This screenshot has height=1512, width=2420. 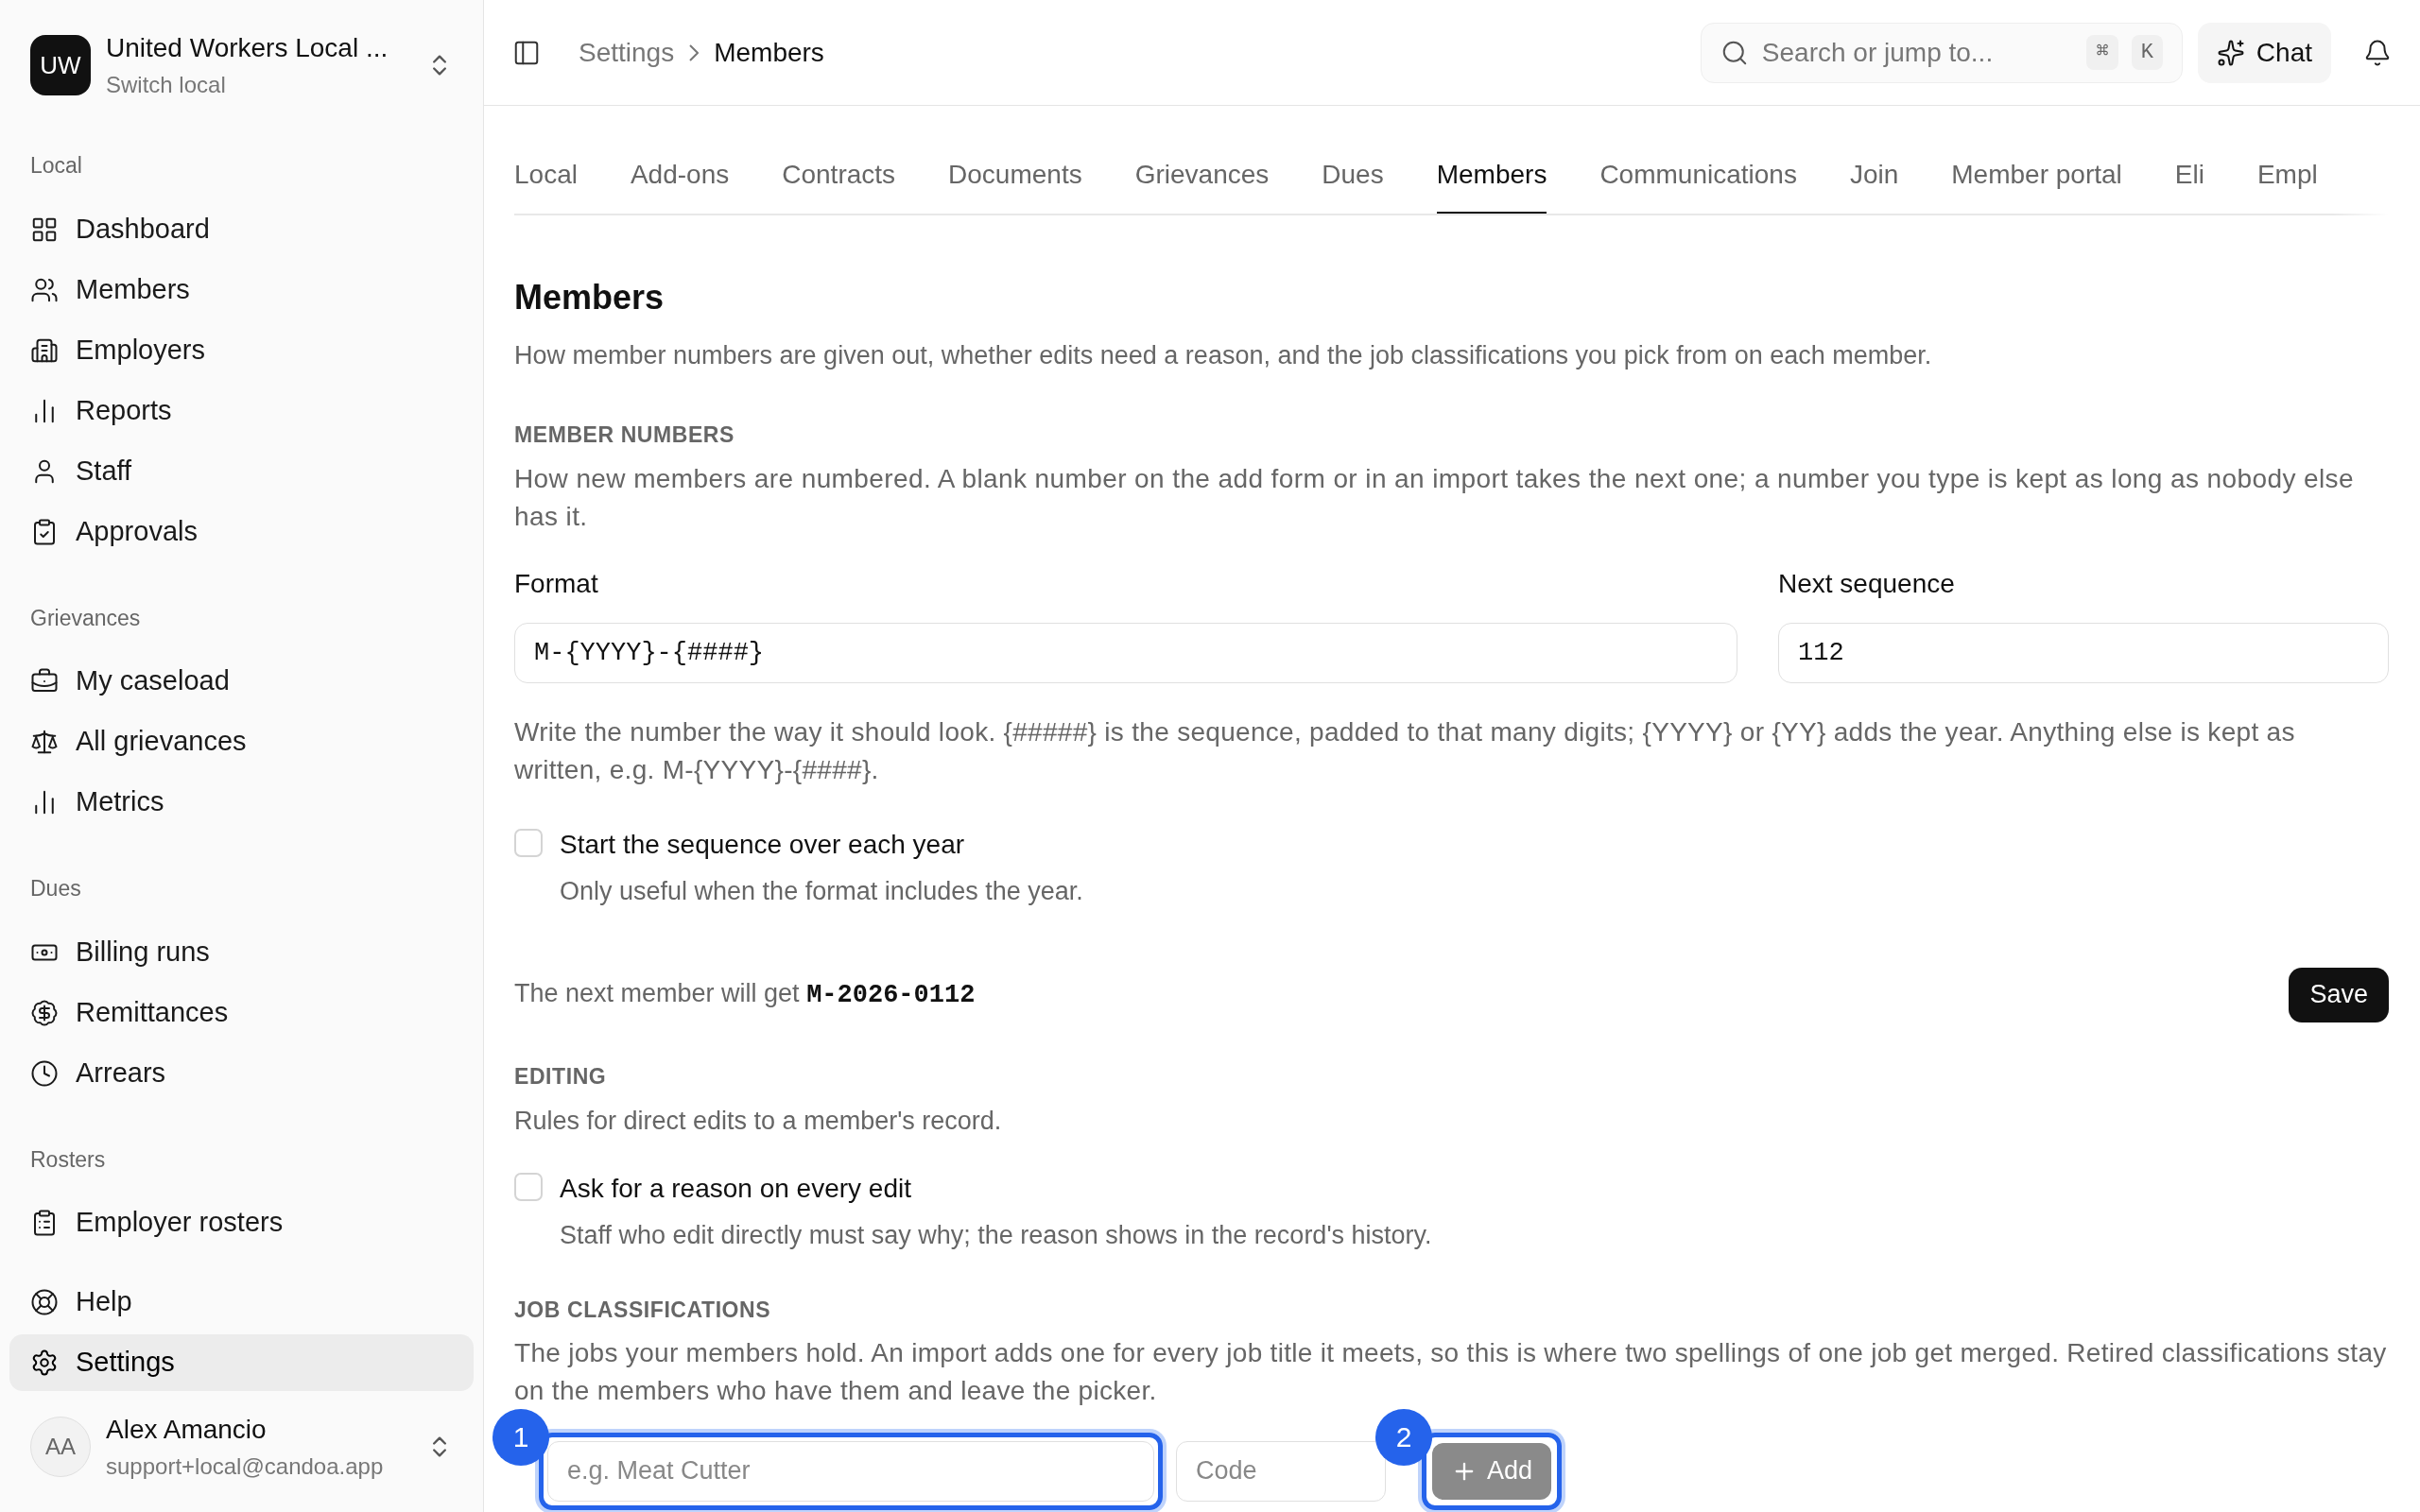 I want to click on tab: Grievances, so click(x=1202, y=184).